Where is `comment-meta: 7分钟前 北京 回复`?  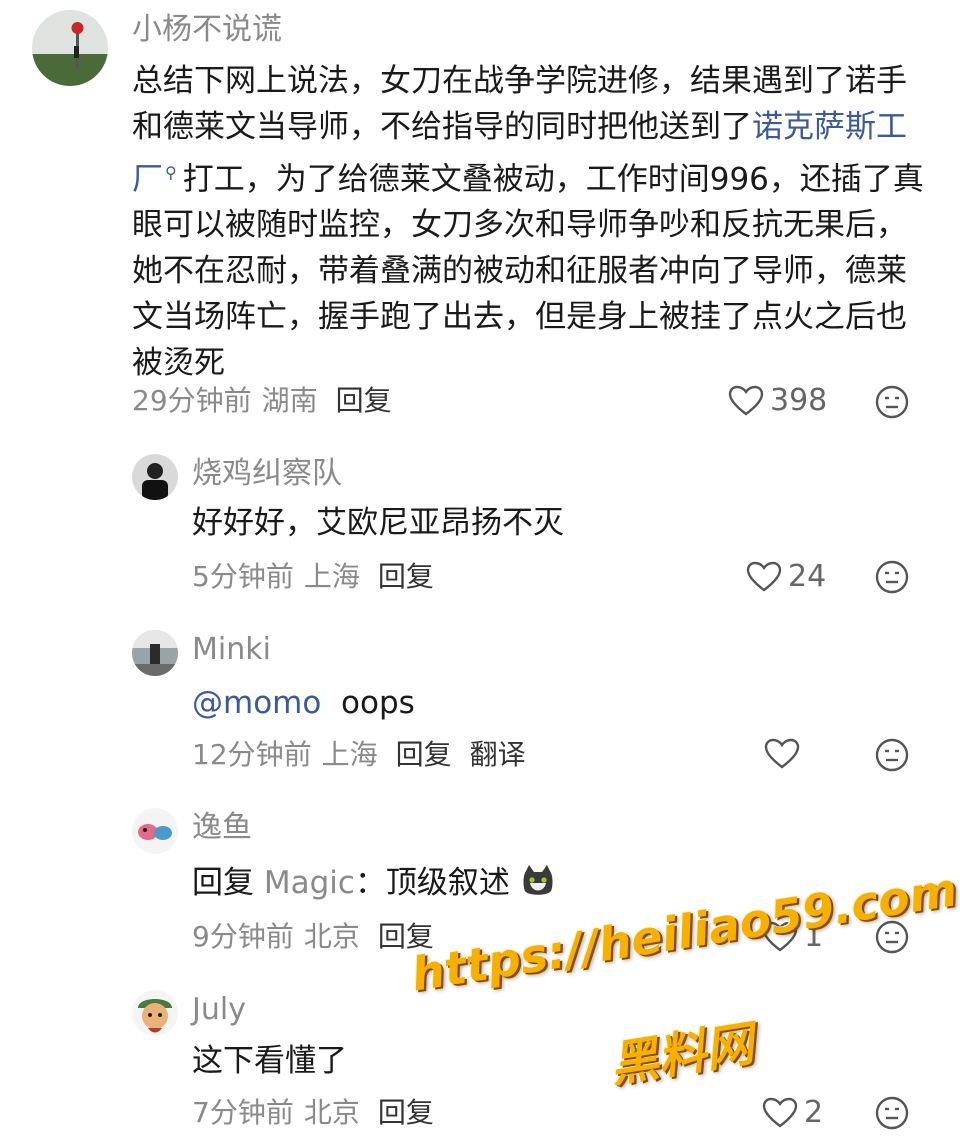
comment-meta: 7分钟前 北京 回复 is located at coordinates (313, 1113).